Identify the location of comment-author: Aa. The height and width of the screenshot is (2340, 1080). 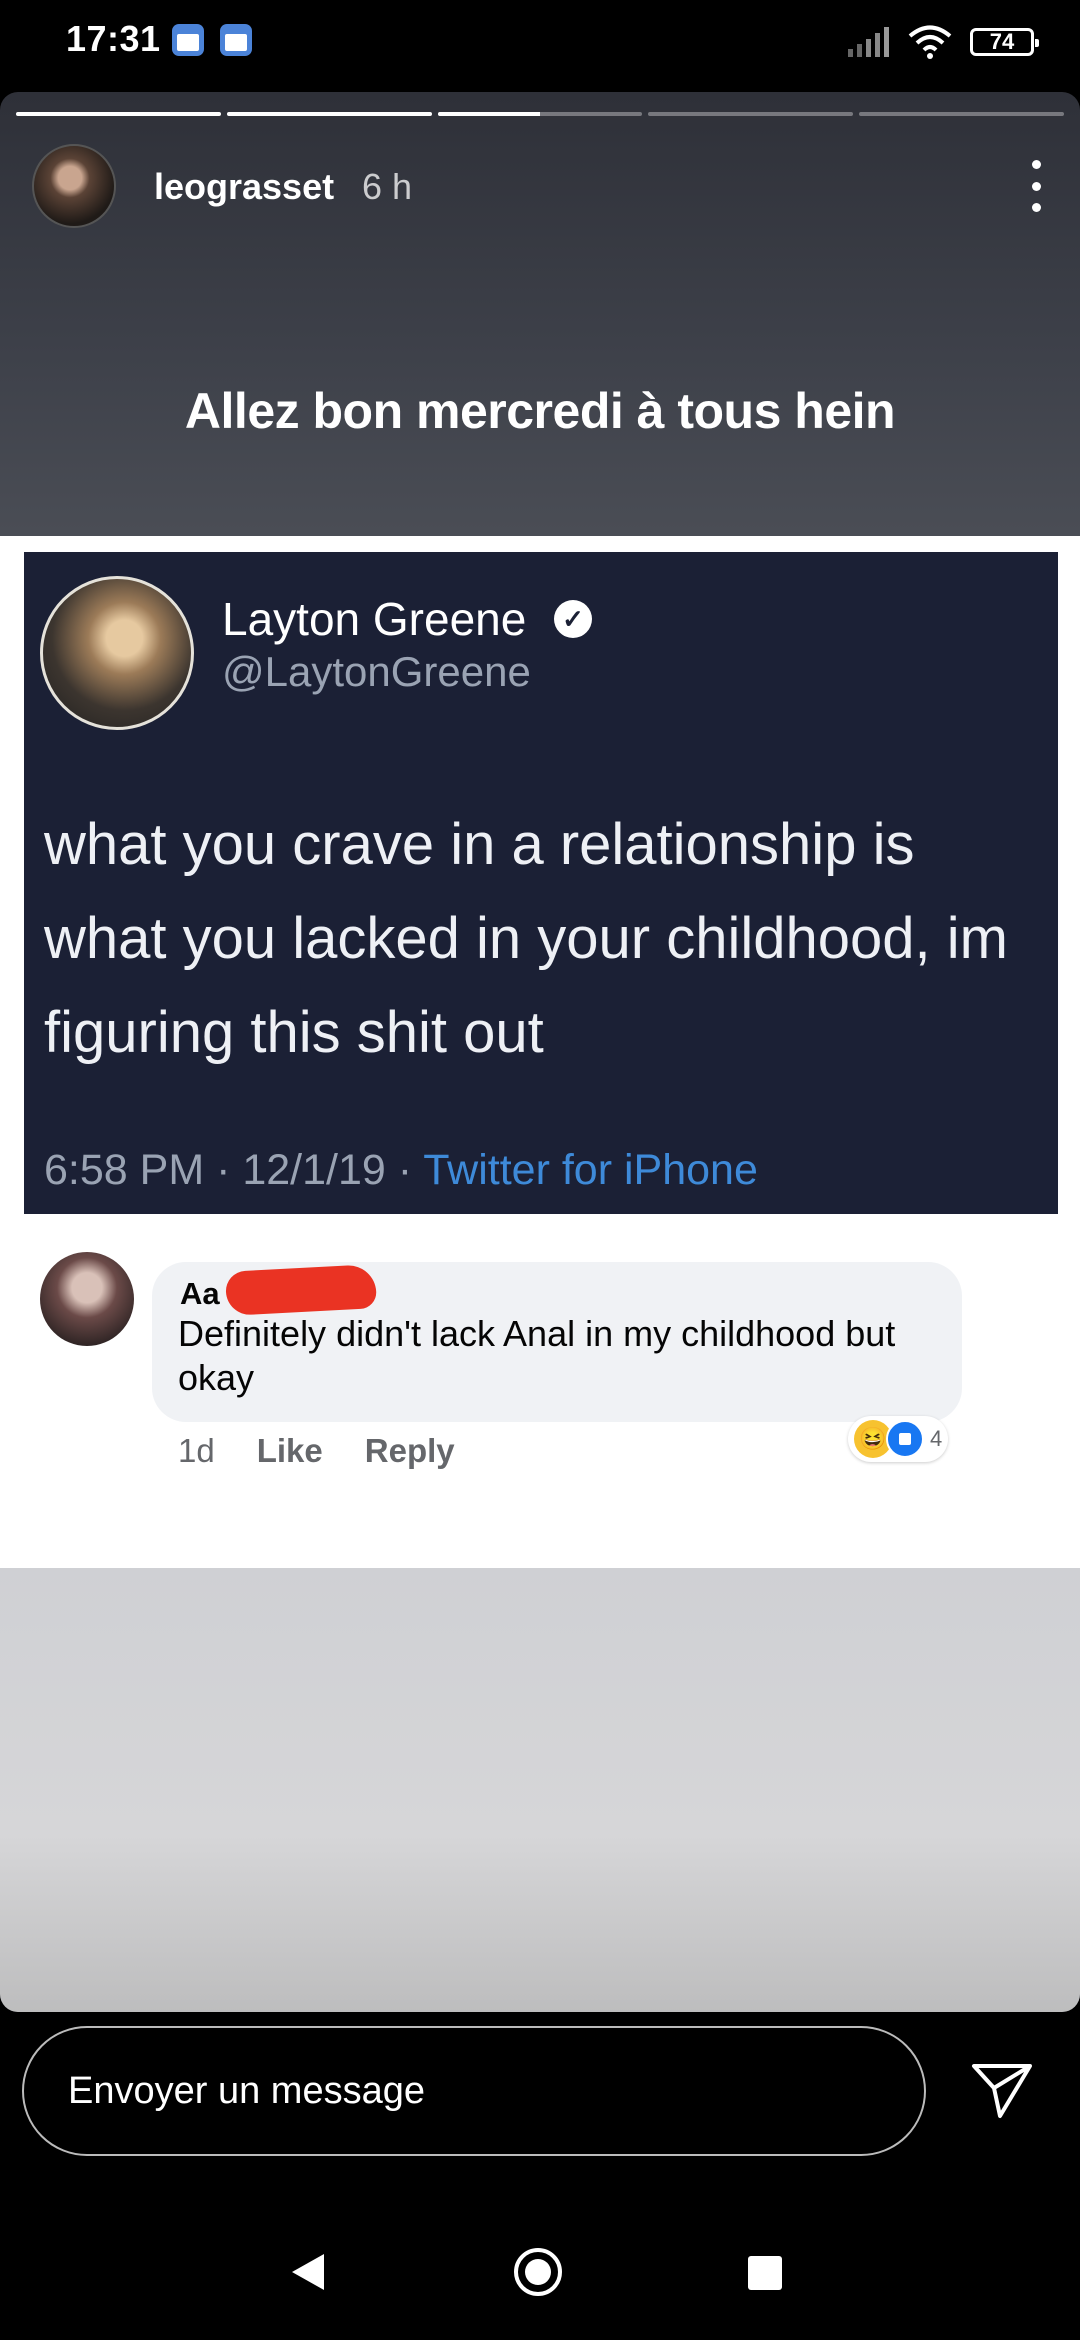
(200, 1293).